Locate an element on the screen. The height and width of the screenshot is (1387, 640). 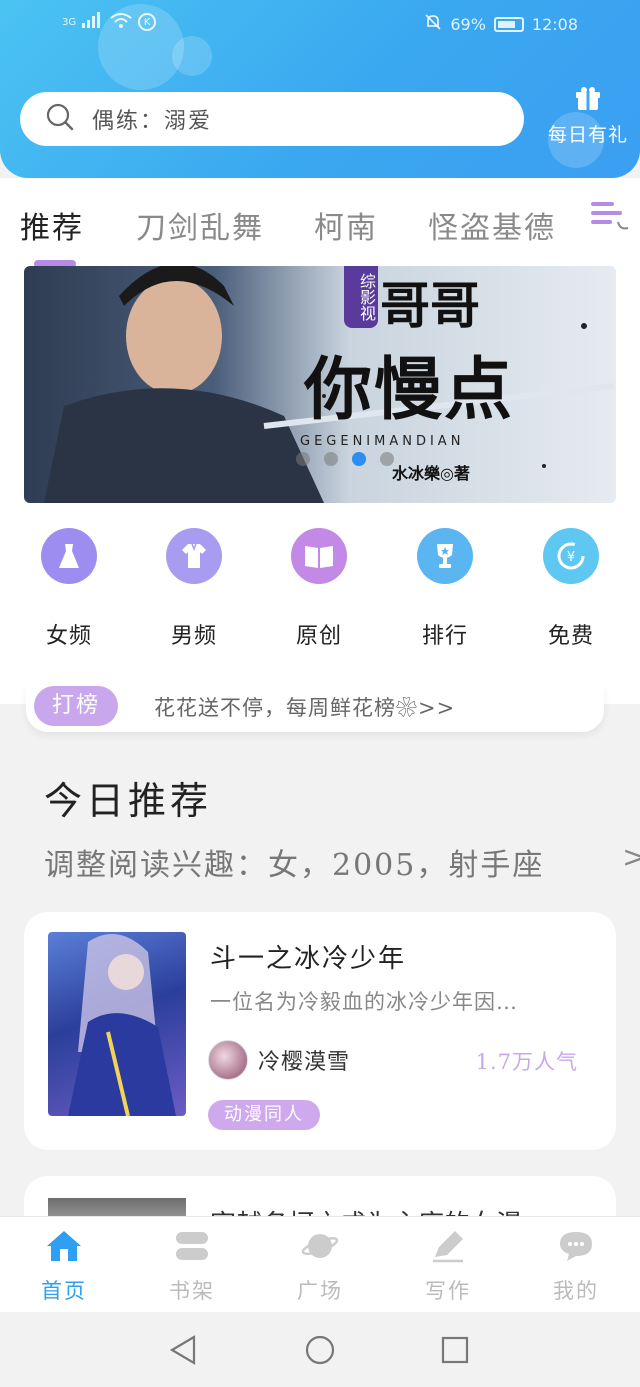
category-free: ¥ 免费 is located at coordinates (571, 589).